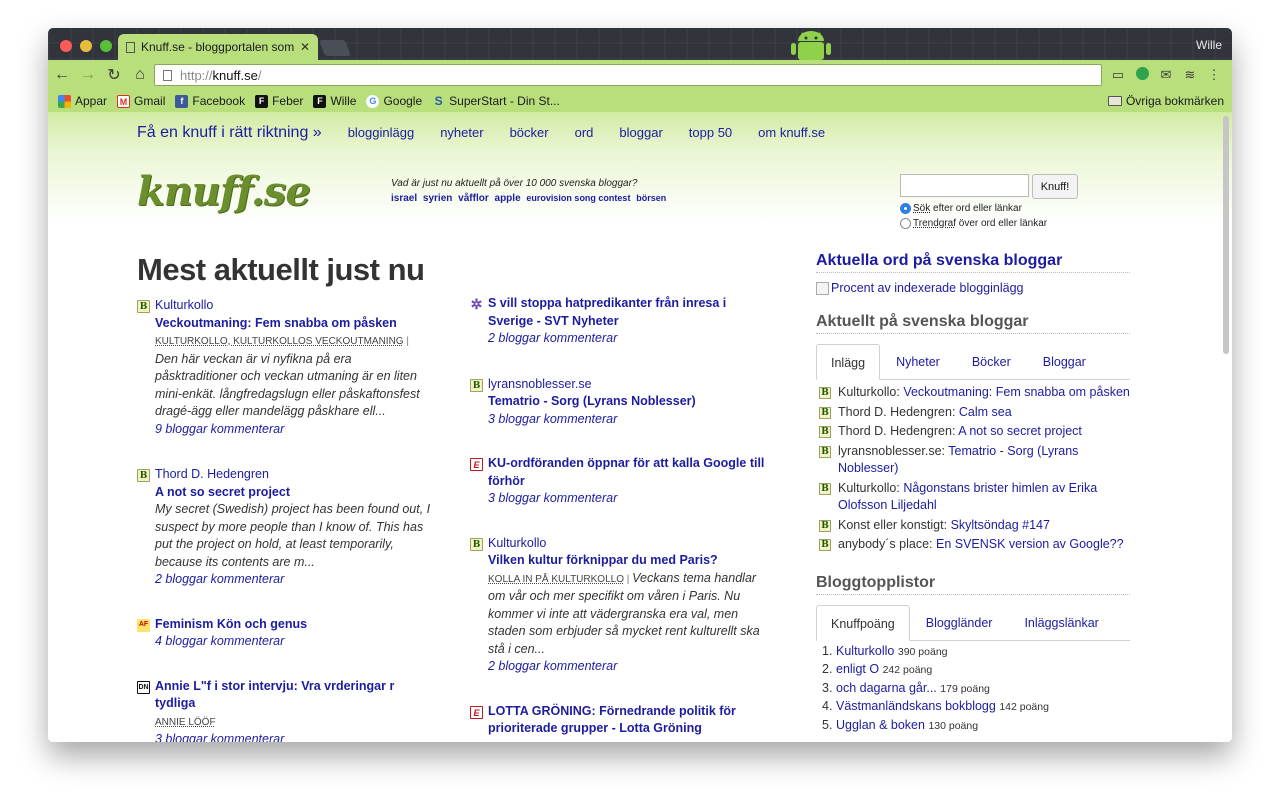  Describe the element at coordinates (626, 402) in the screenshot. I see `post-title-link: Tematrio - Sorg (Lyrans Noblesser)` at that location.